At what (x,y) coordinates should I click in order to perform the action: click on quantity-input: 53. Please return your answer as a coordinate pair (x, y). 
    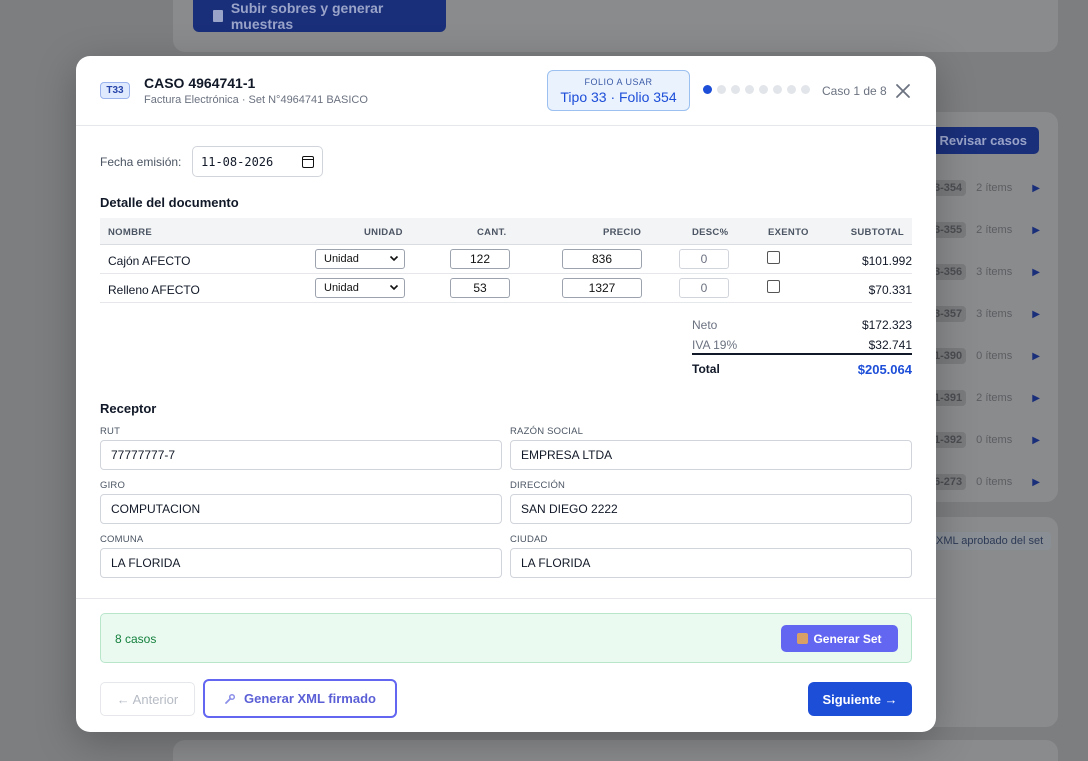
    Looking at the image, I should click on (480, 288).